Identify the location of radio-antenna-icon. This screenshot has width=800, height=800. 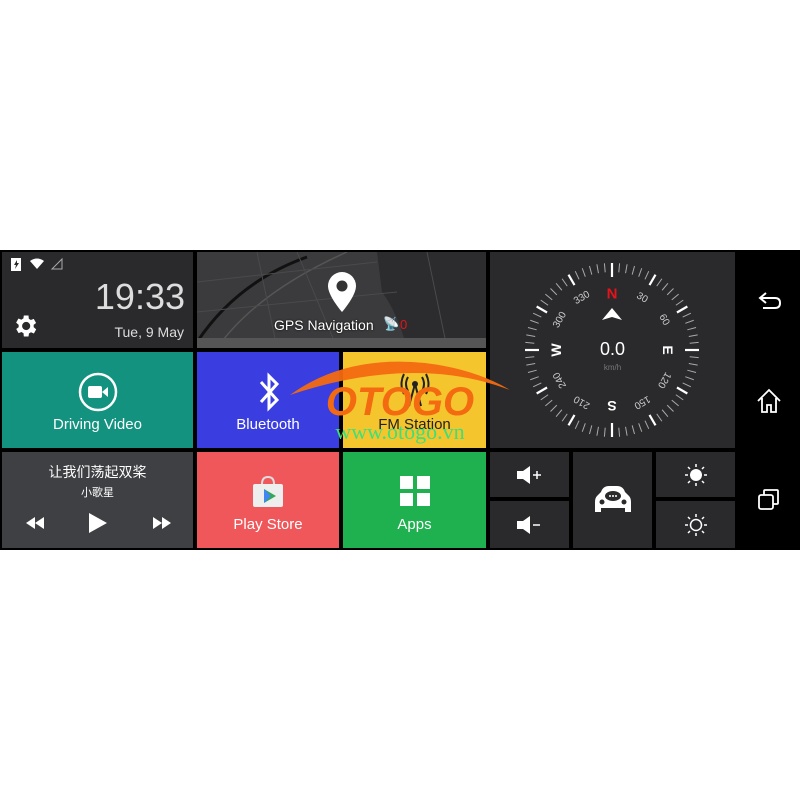
(415, 390).